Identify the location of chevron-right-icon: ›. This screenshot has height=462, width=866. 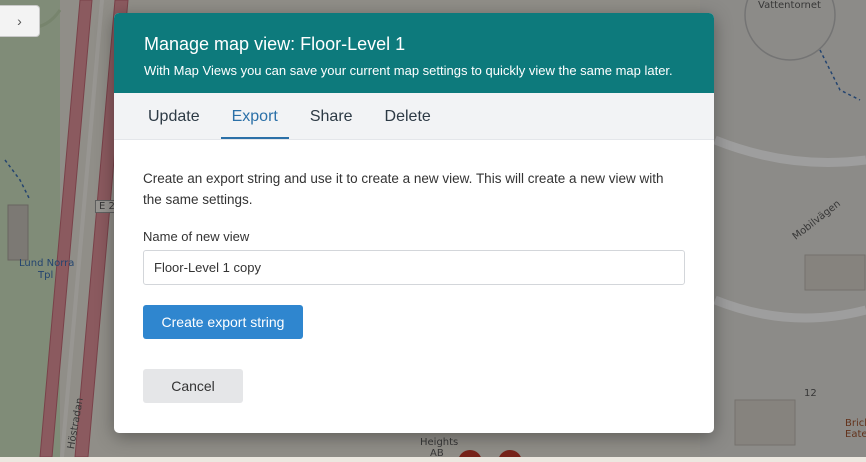
(19, 21).